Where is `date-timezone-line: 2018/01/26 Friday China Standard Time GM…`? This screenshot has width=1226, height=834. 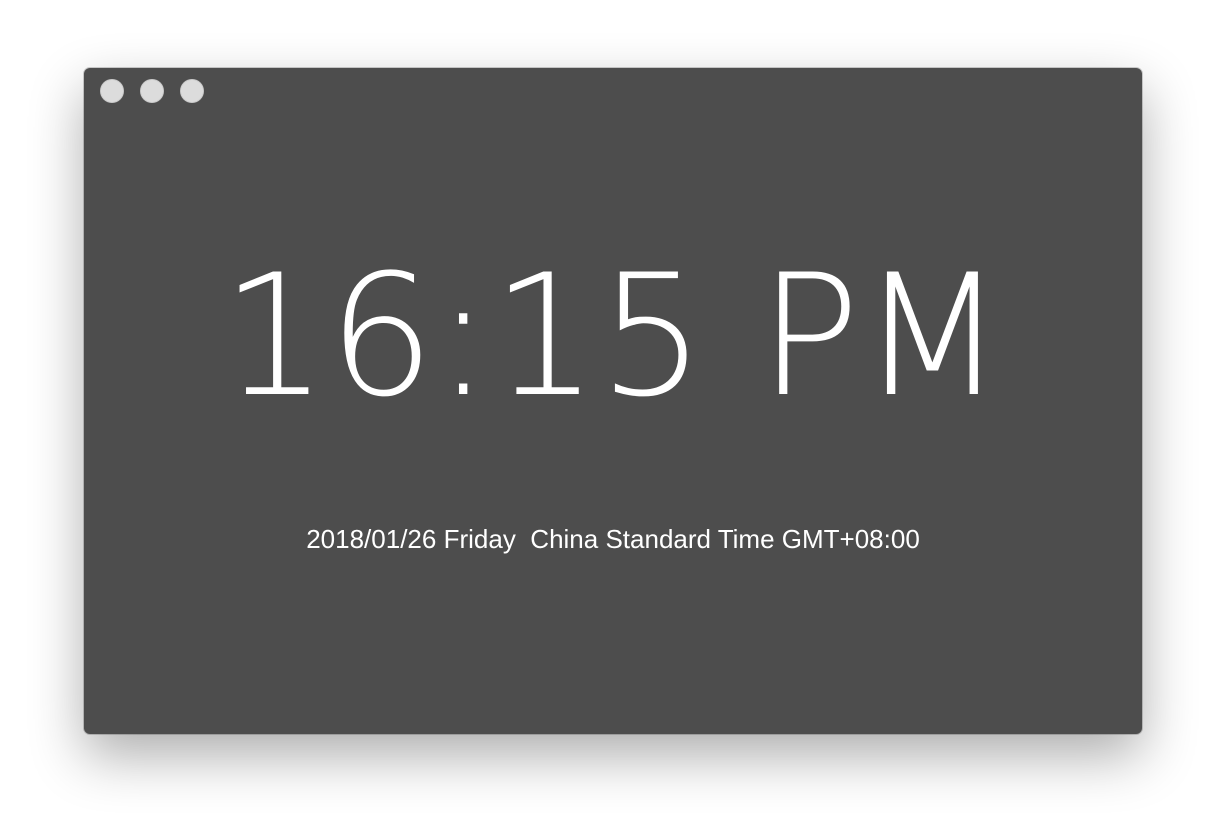
date-timezone-line: 2018/01/26 Friday China Standard Time GM… is located at coordinates (613, 539).